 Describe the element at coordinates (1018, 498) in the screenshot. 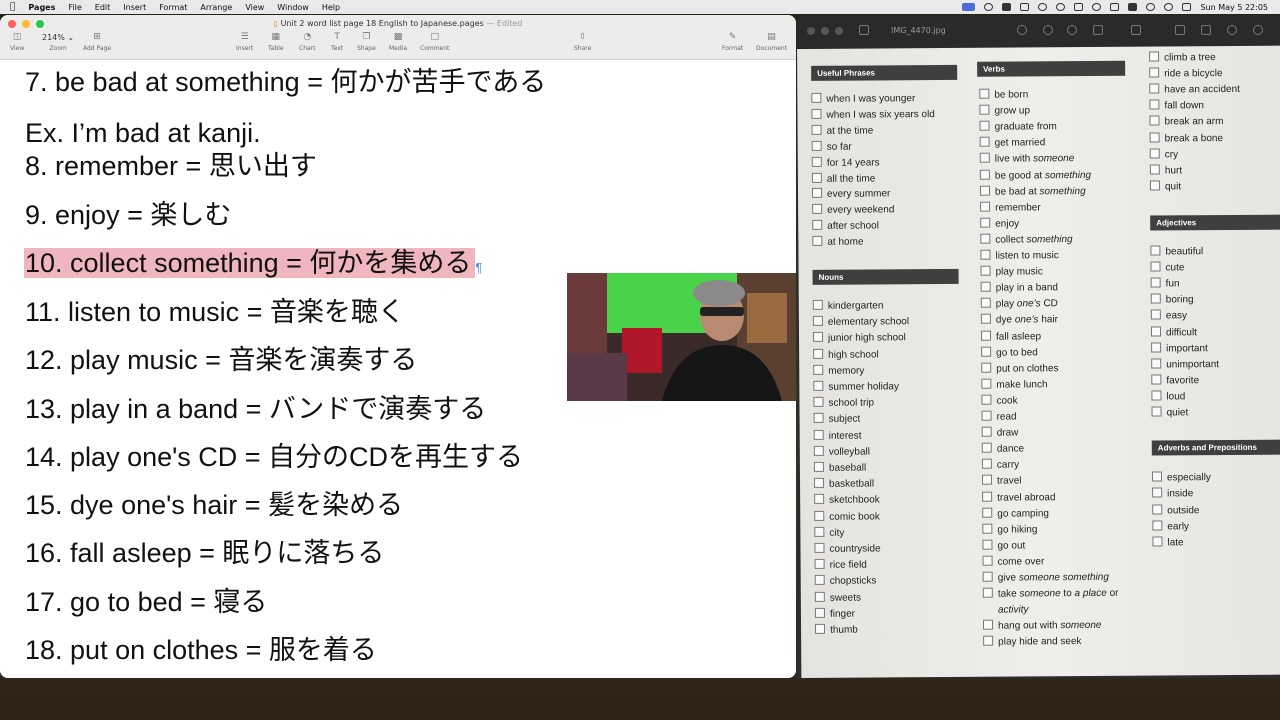

I see `verb-item: travel abroad` at that location.